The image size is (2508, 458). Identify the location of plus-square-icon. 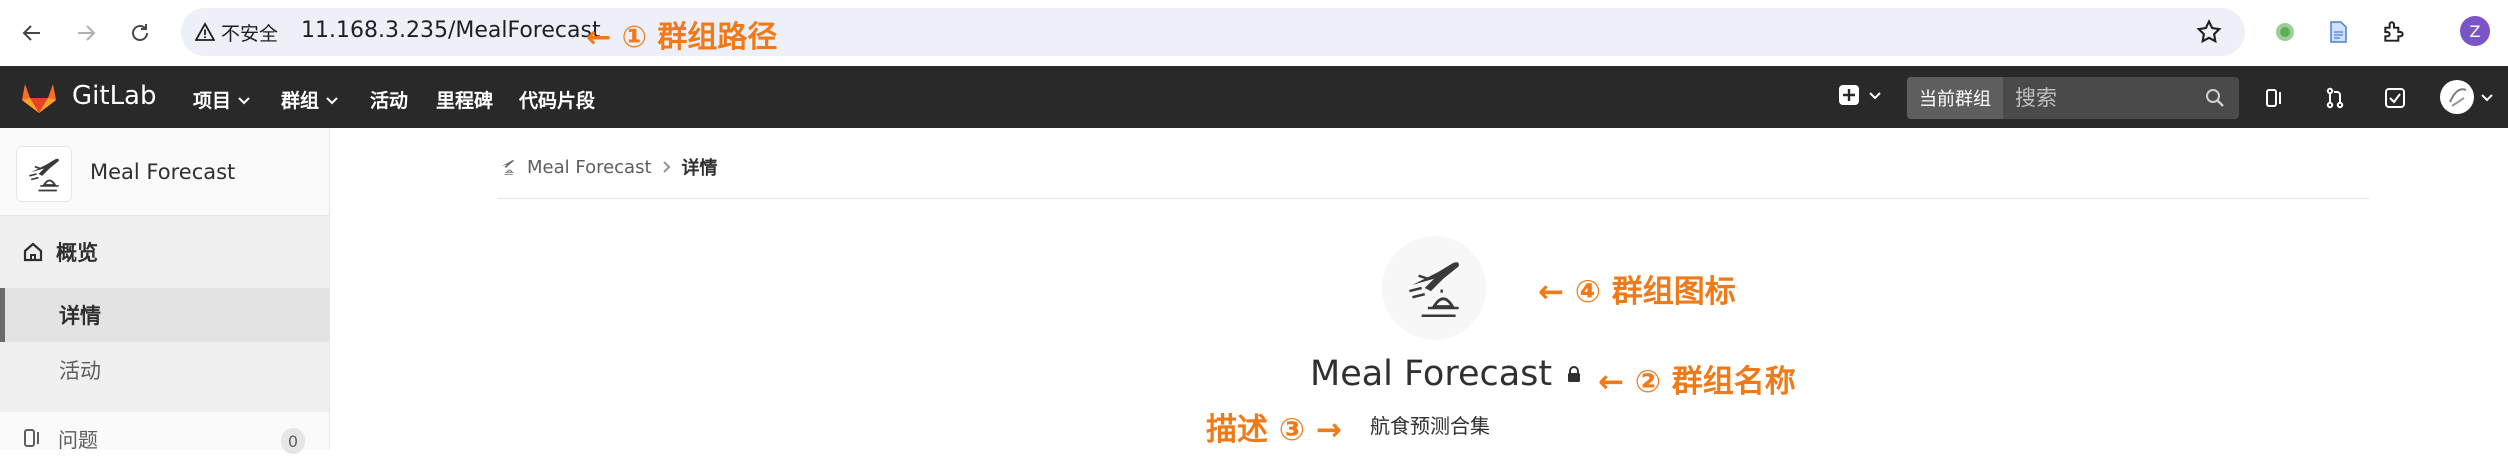
(1849, 95).